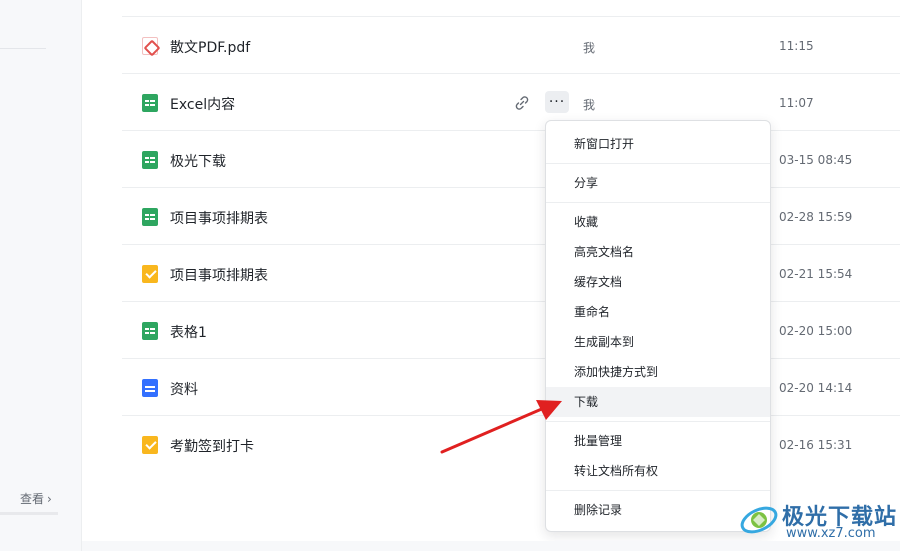  Describe the element at coordinates (511, 45) in the screenshot. I see `file-row: 散文PDF.pdf 我 11:15` at that location.